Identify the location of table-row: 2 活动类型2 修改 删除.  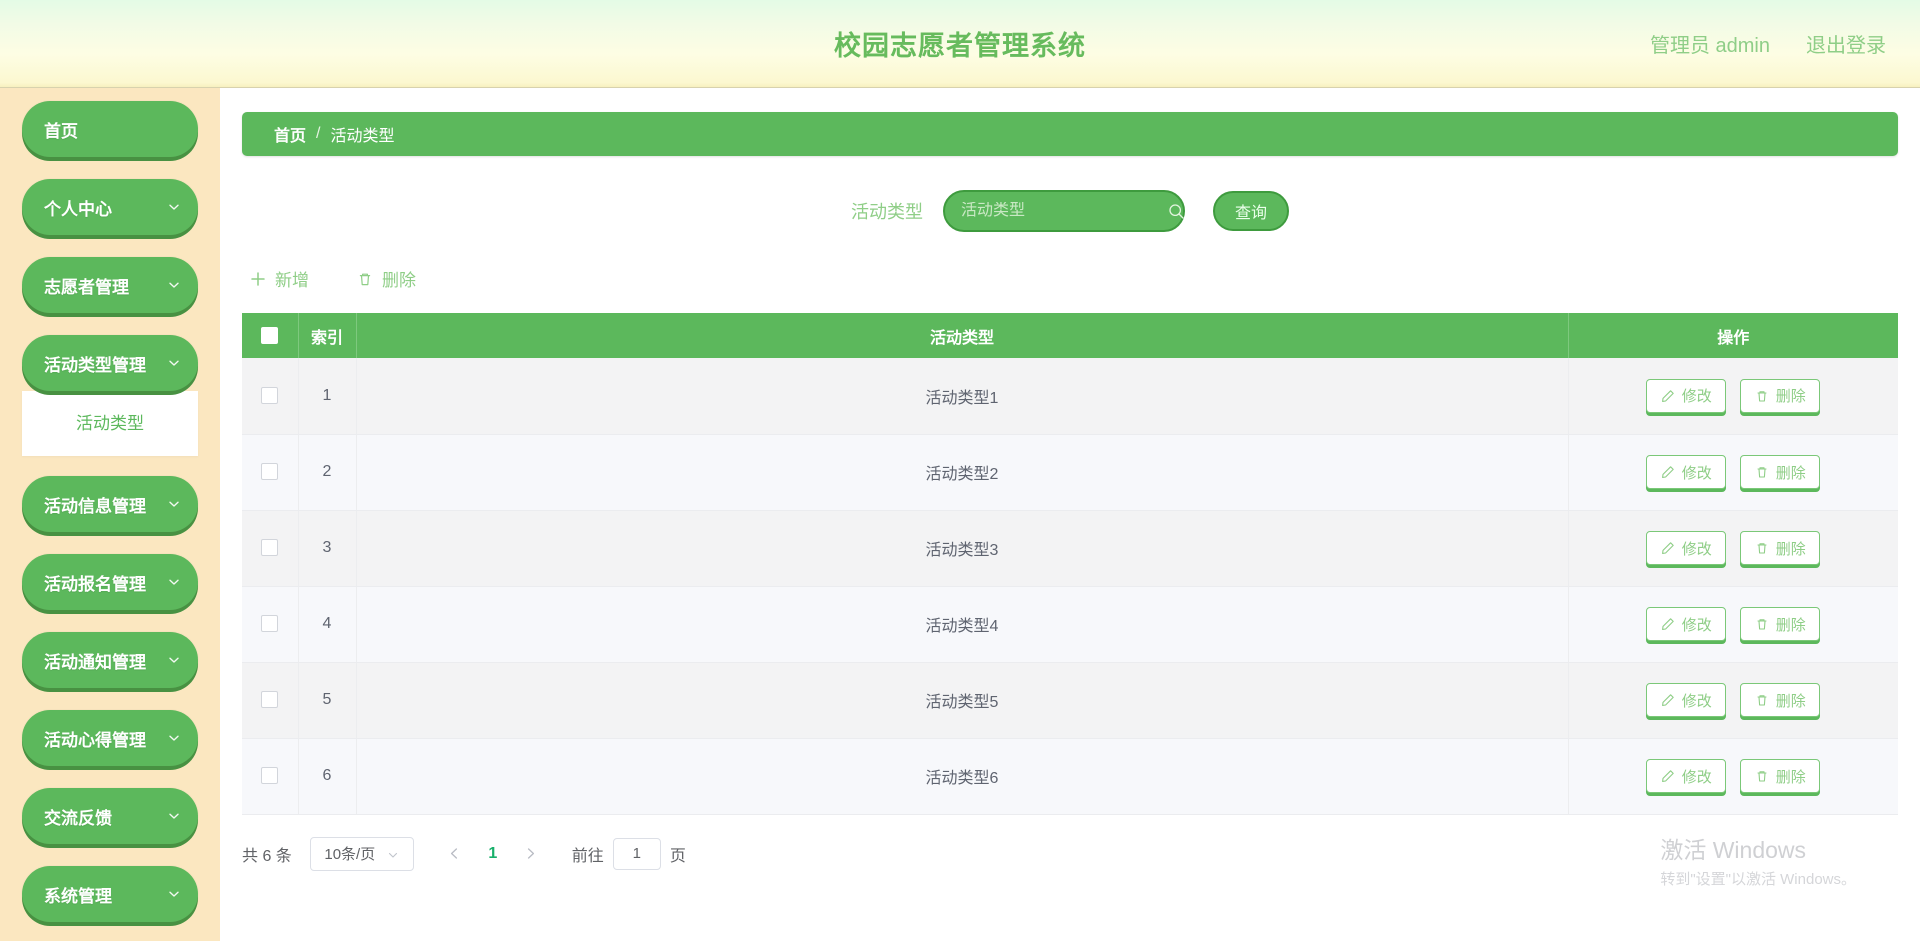
(1070, 472).